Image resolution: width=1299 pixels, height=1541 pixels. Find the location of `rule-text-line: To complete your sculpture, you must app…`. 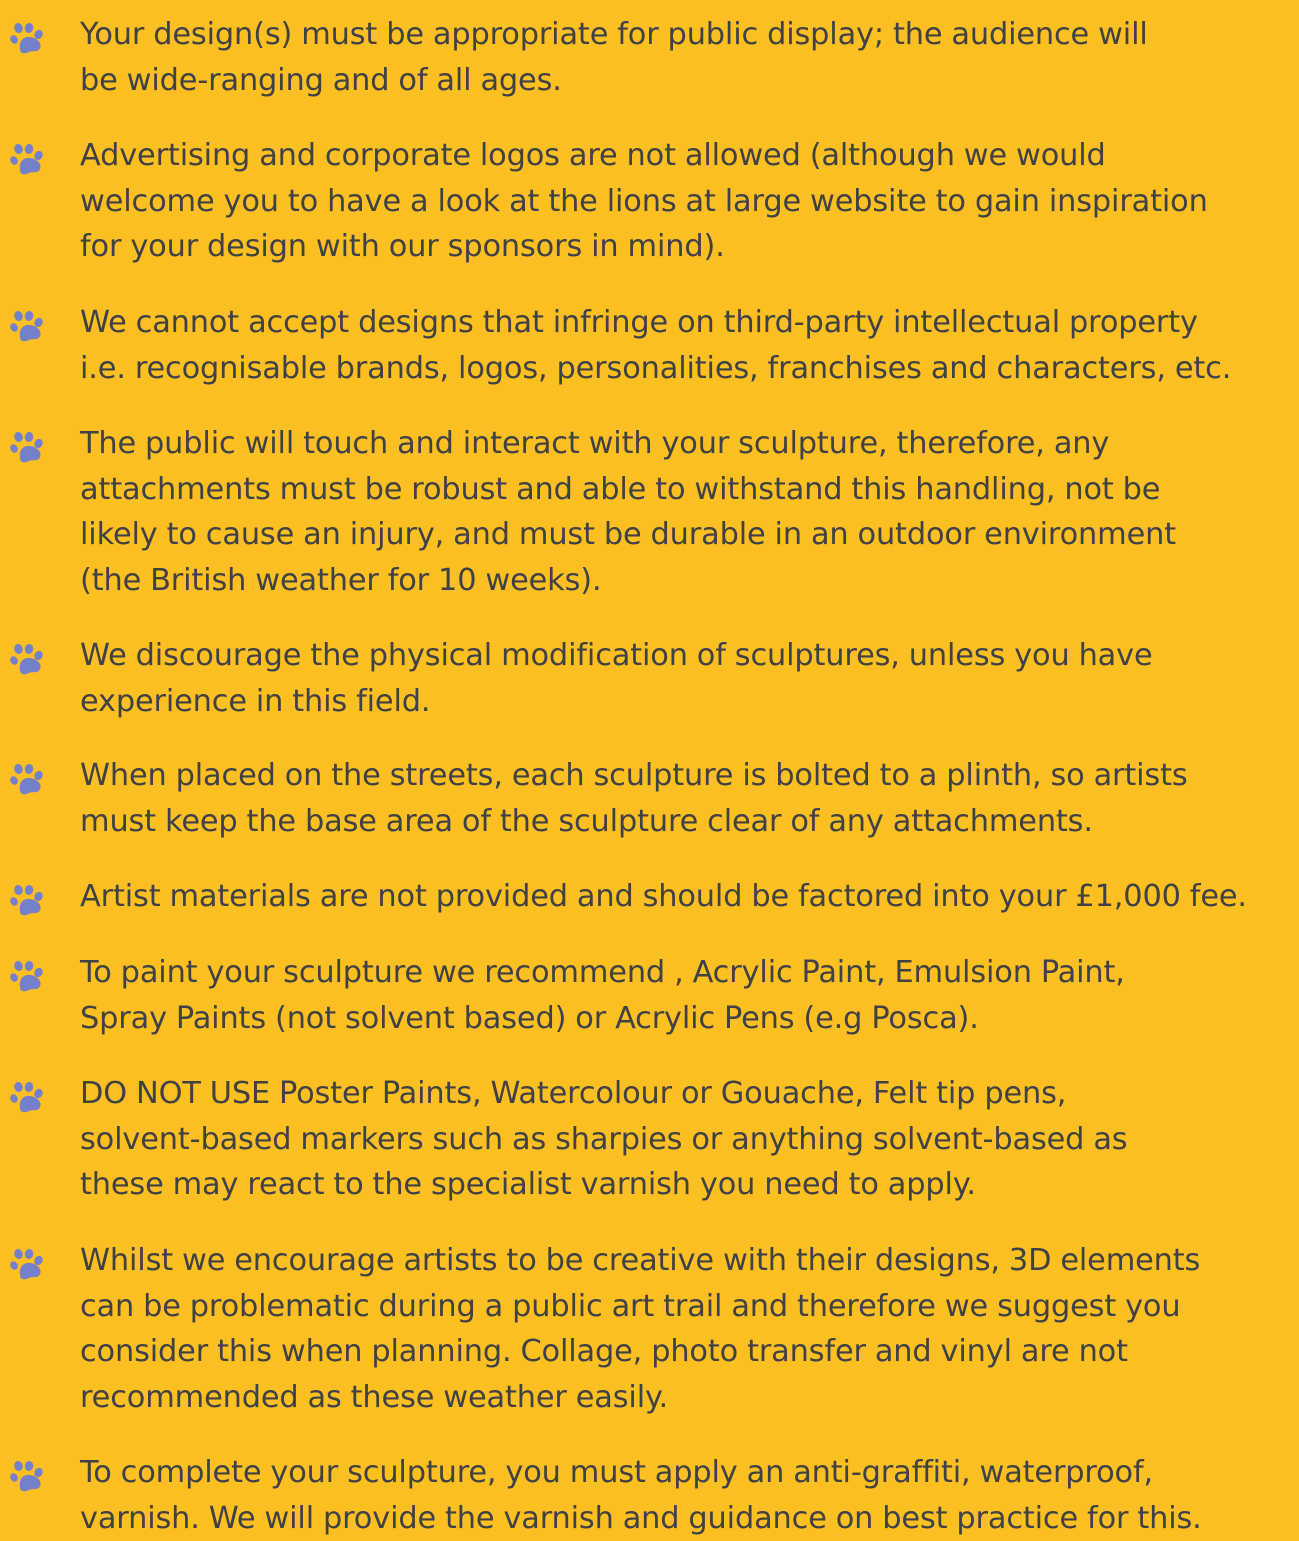

rule-text-line: To complete your sculpture, you must app… is located at coordinates (688, 1473).